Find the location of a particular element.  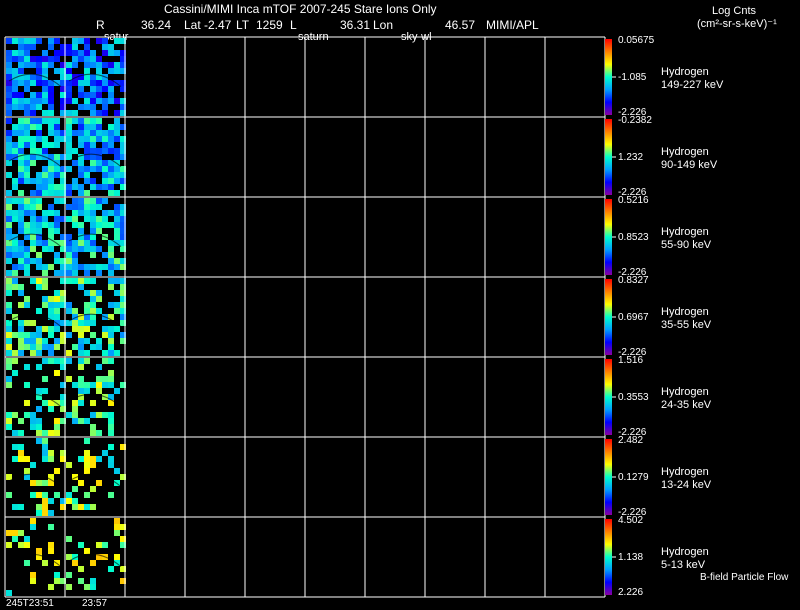

bfield-note: B-field Particle Flow is located at coordinates (744, 577).